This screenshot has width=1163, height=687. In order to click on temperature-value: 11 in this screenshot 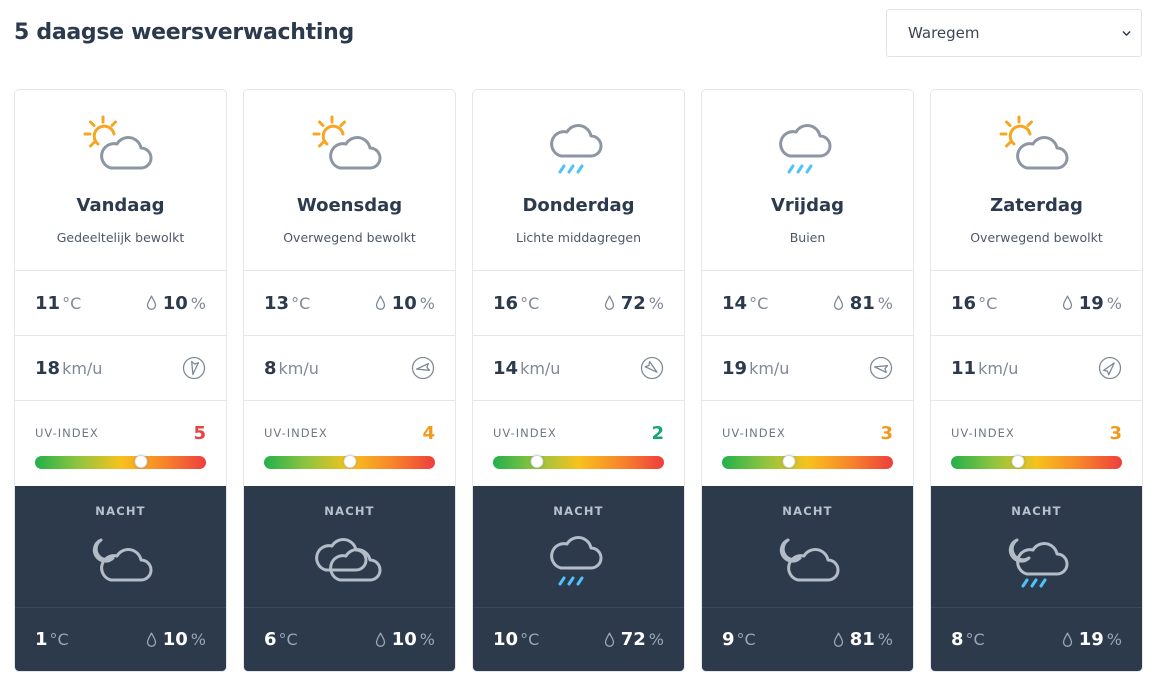, I will do `click(48, 303)`.